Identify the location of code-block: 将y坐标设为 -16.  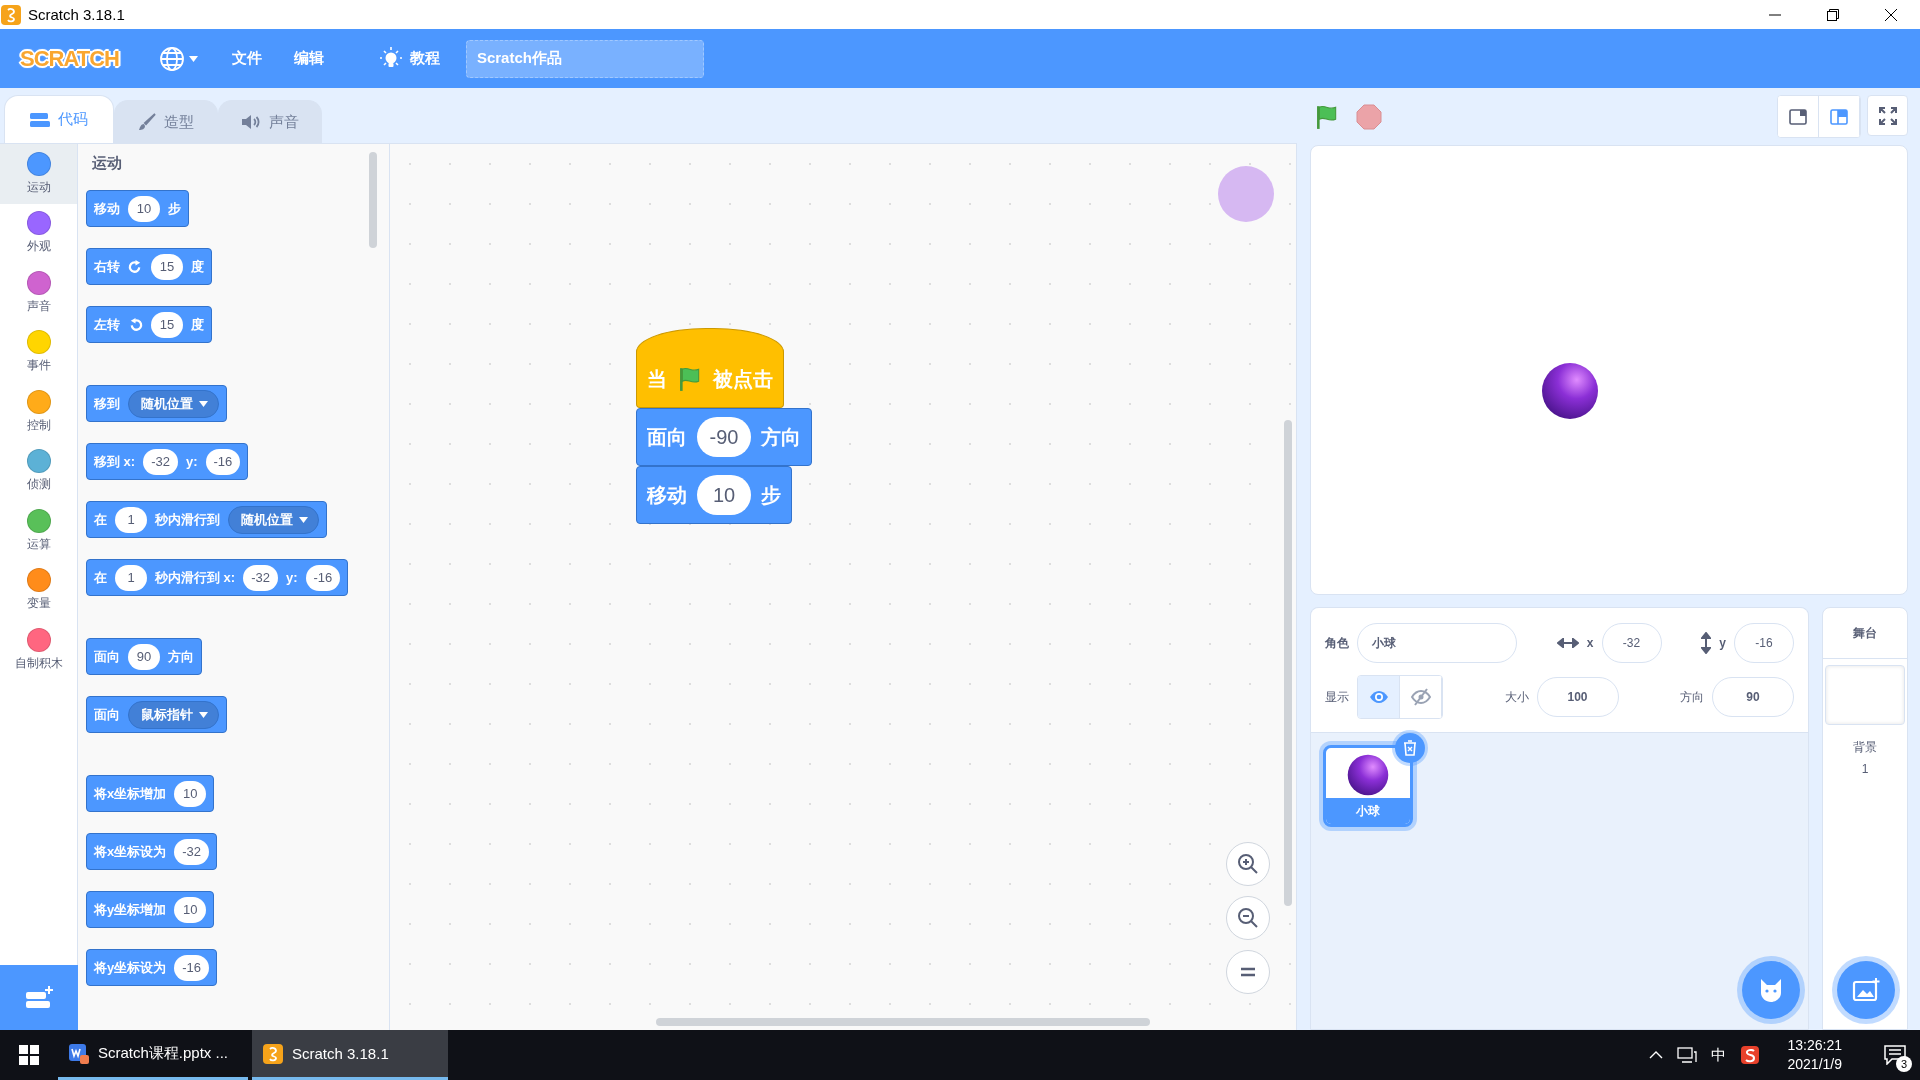
(152, 967).